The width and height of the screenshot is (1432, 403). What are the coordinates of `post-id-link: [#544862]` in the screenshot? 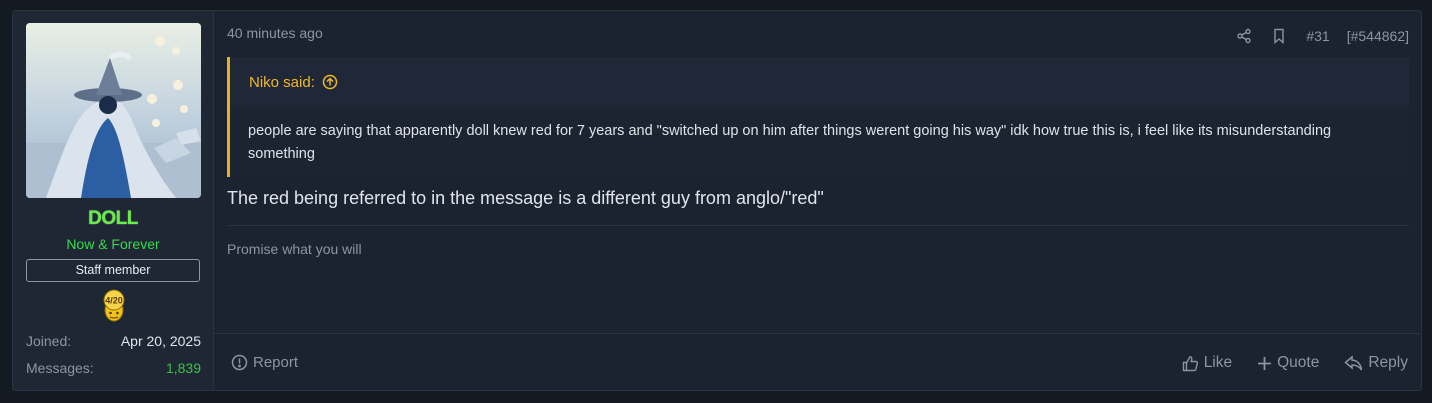 It's located at (1378, 36).